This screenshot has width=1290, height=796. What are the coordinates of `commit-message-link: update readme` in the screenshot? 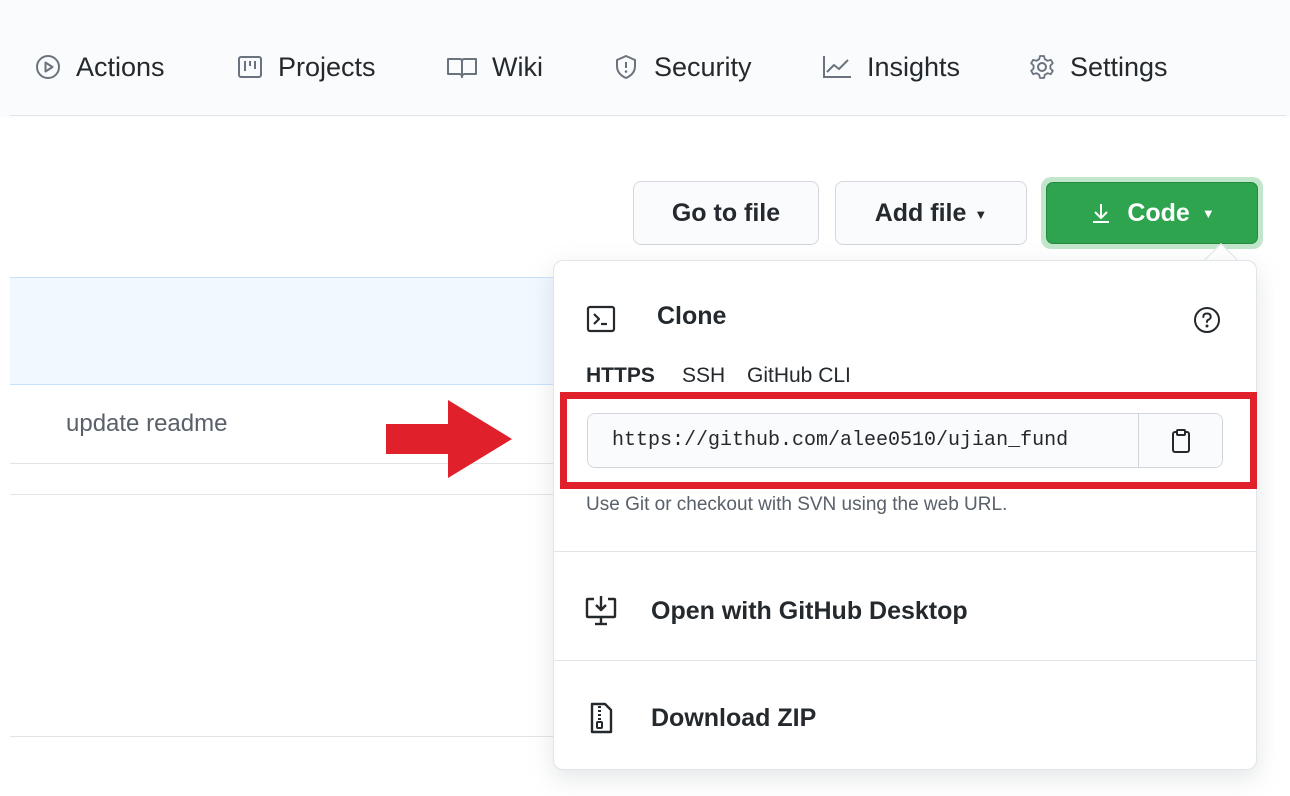 It's located at (146, 424).